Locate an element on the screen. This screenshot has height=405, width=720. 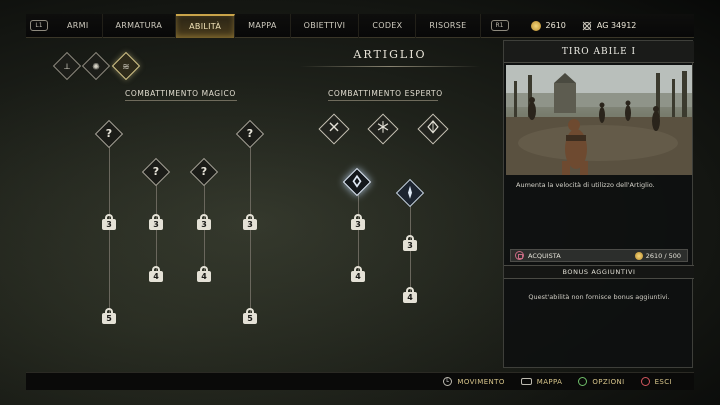
axe-category-icon: ⟂ is located at coordinates (67, 66).